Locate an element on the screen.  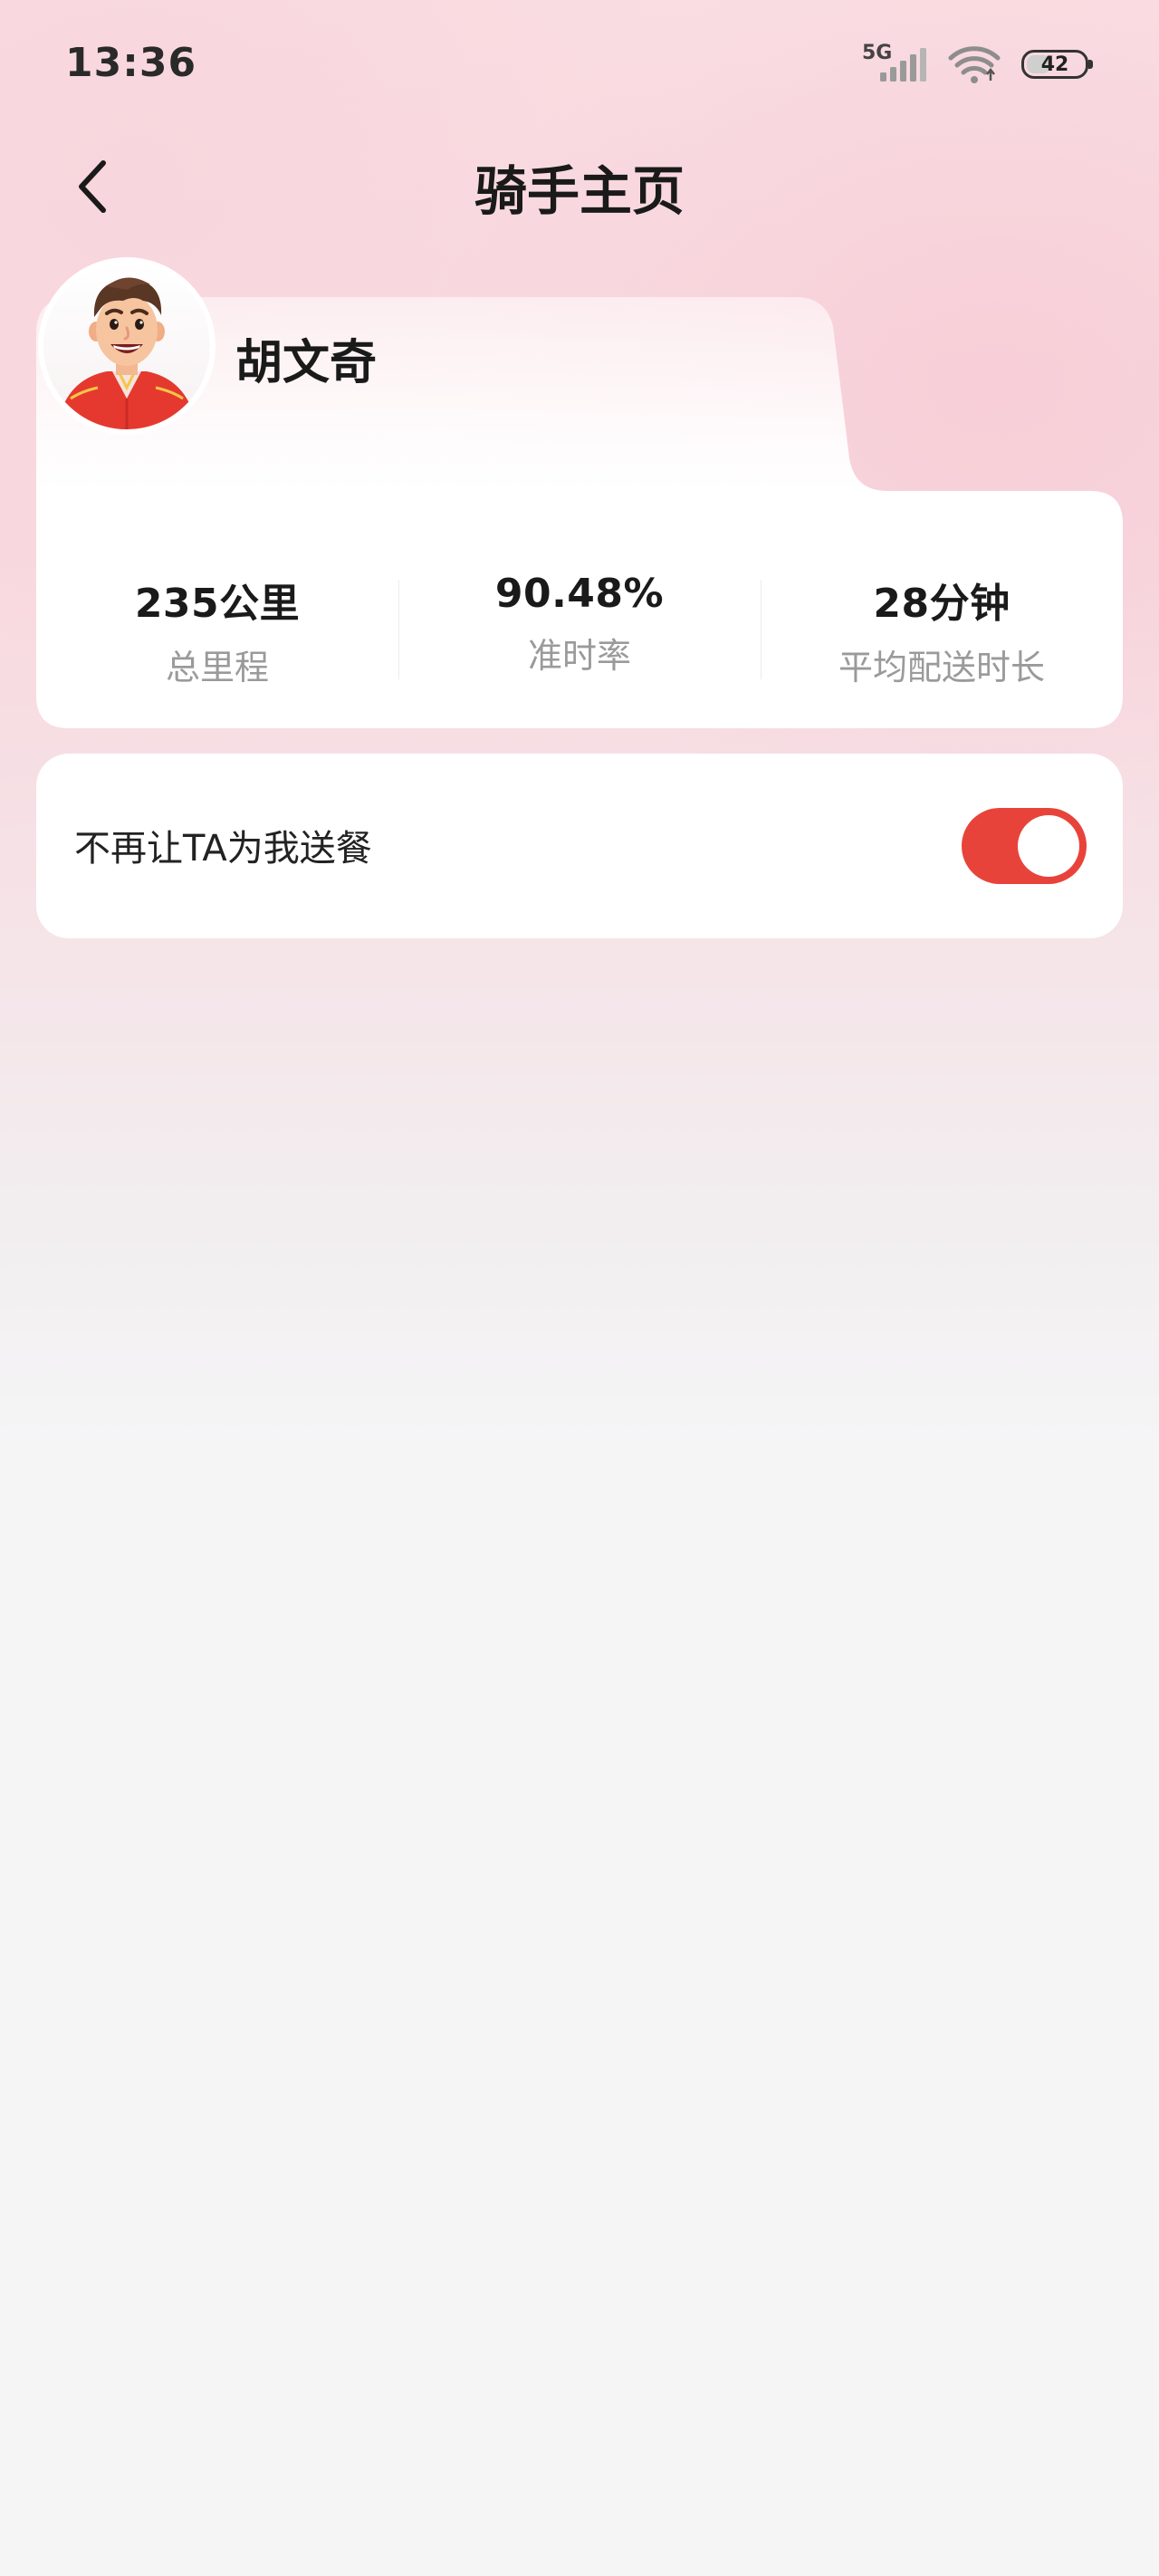
status-time: 13:36 is located at coordinates (131, 63).